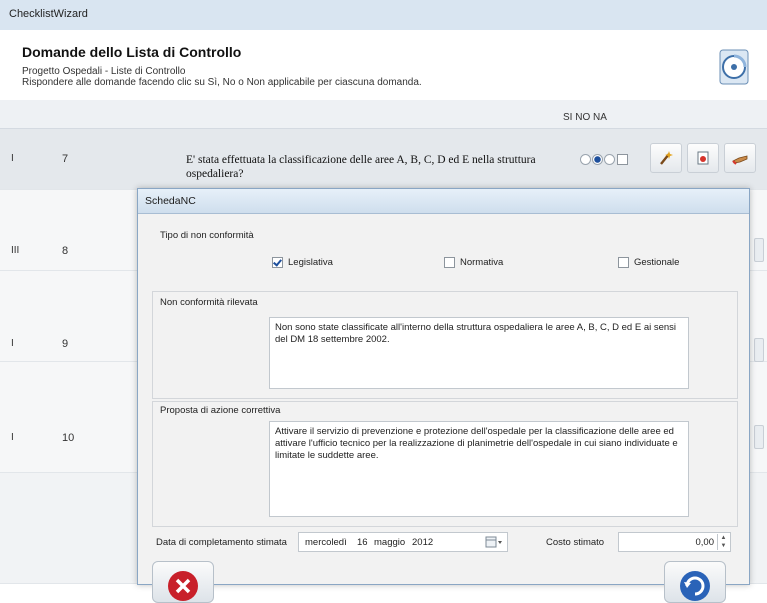 This screenshot has height=603, width=767. I want to click on legislativa-checkbox, so click(277, 262).